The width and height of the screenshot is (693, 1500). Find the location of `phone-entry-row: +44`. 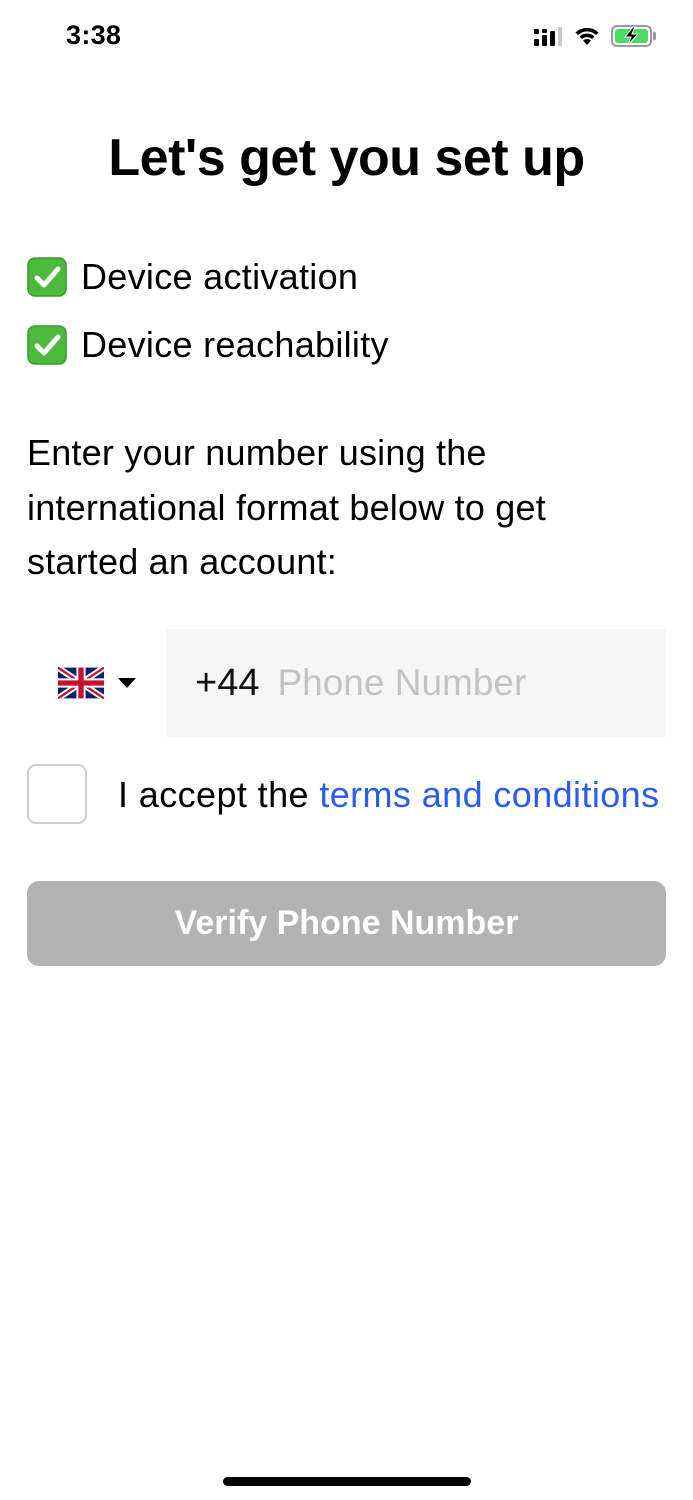

phone-entry-row: +44 is located at coordinates (346, 683).